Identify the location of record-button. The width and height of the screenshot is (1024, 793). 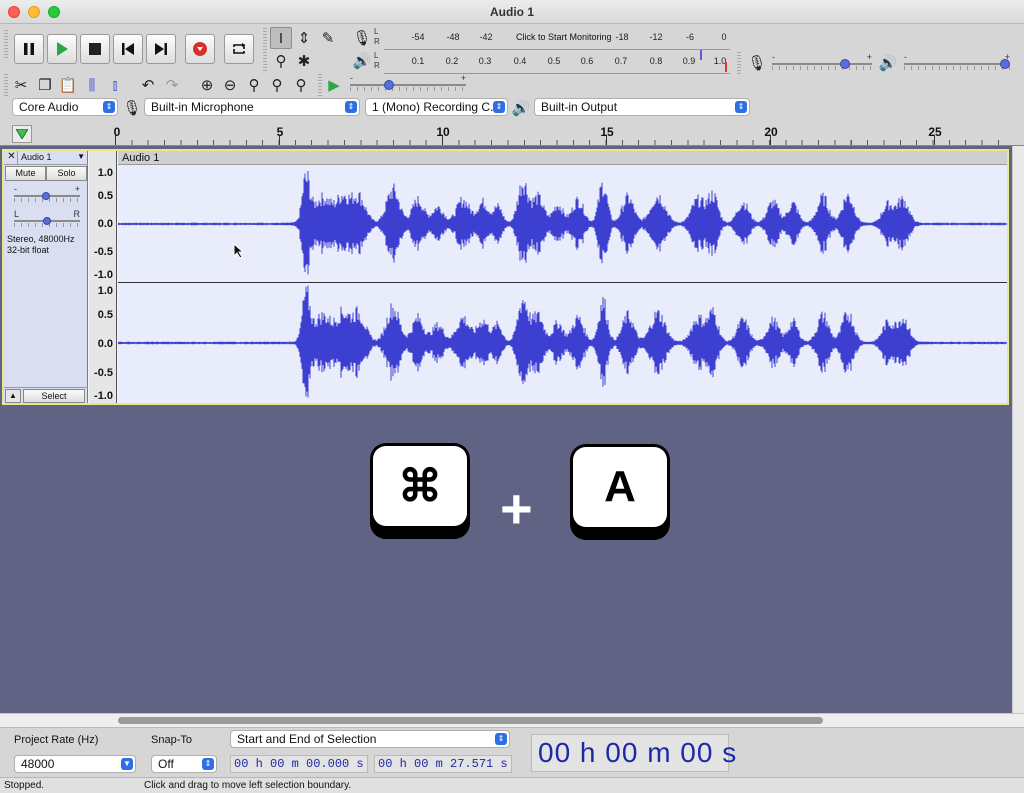
(200, 49).